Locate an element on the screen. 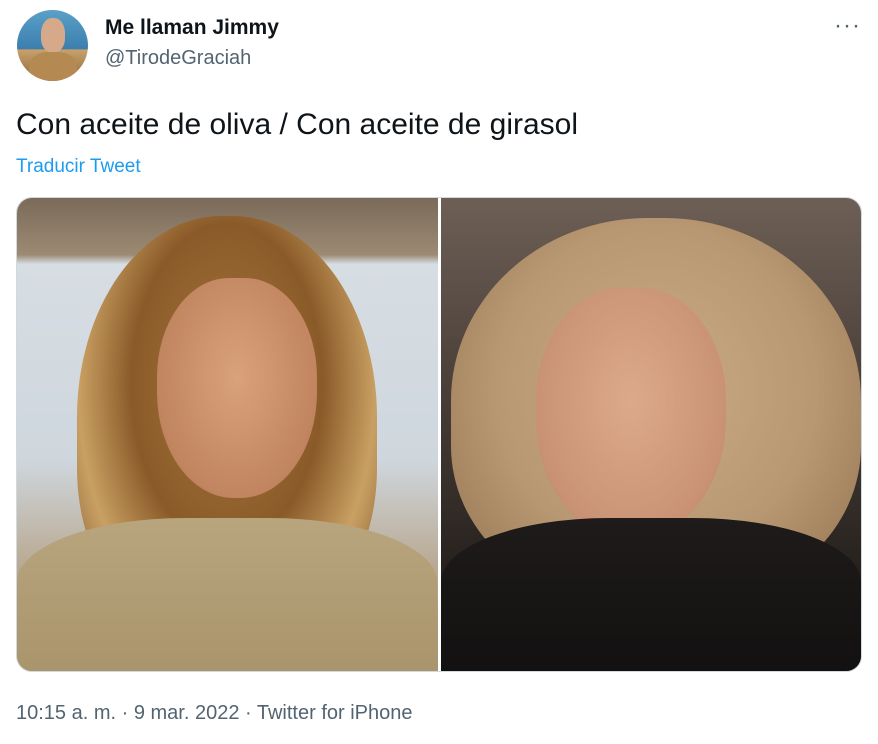 The image size is (878, 744). more-horizontal-icon: ··· is located at coordinates (847, 26).